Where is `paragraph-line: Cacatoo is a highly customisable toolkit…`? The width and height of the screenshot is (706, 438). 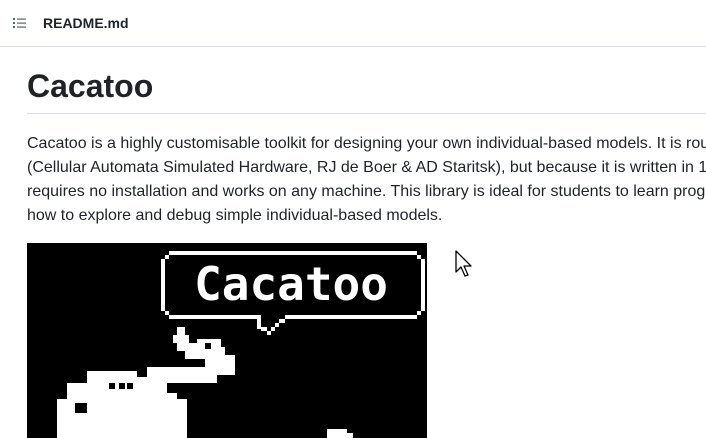
paragraph-line: Cacatoo is a highly customisable toolkit… is located at coordinates (366, 143).